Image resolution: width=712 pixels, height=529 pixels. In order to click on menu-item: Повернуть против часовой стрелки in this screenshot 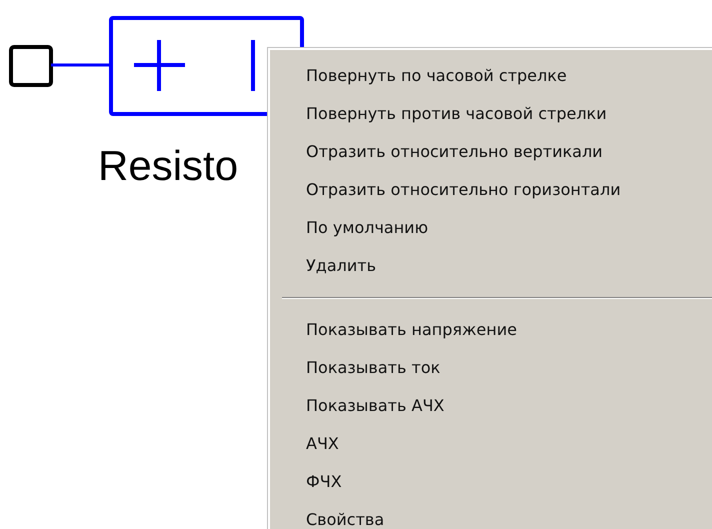, I will do `click(491, 114)`.